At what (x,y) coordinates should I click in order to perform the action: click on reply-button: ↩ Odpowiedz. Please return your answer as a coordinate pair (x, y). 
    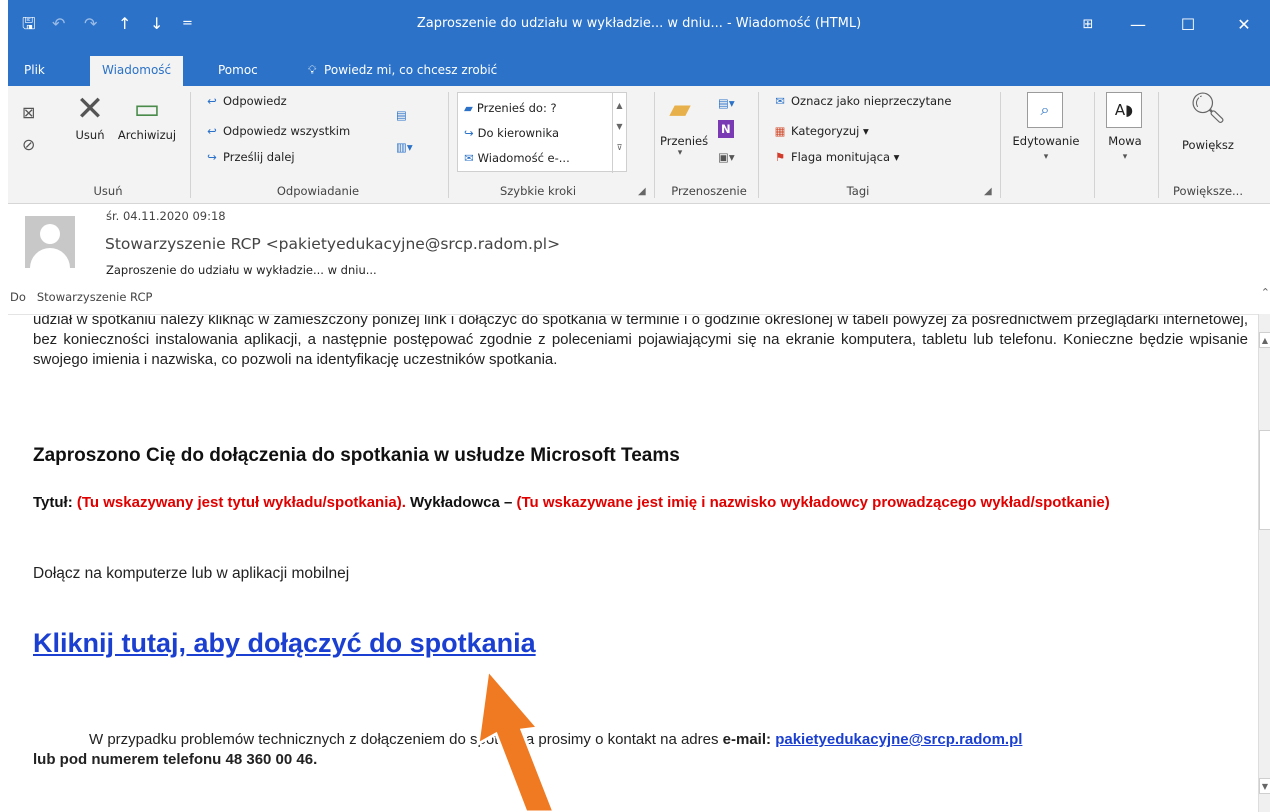
    Looking at the image, I should click on (245, 101).